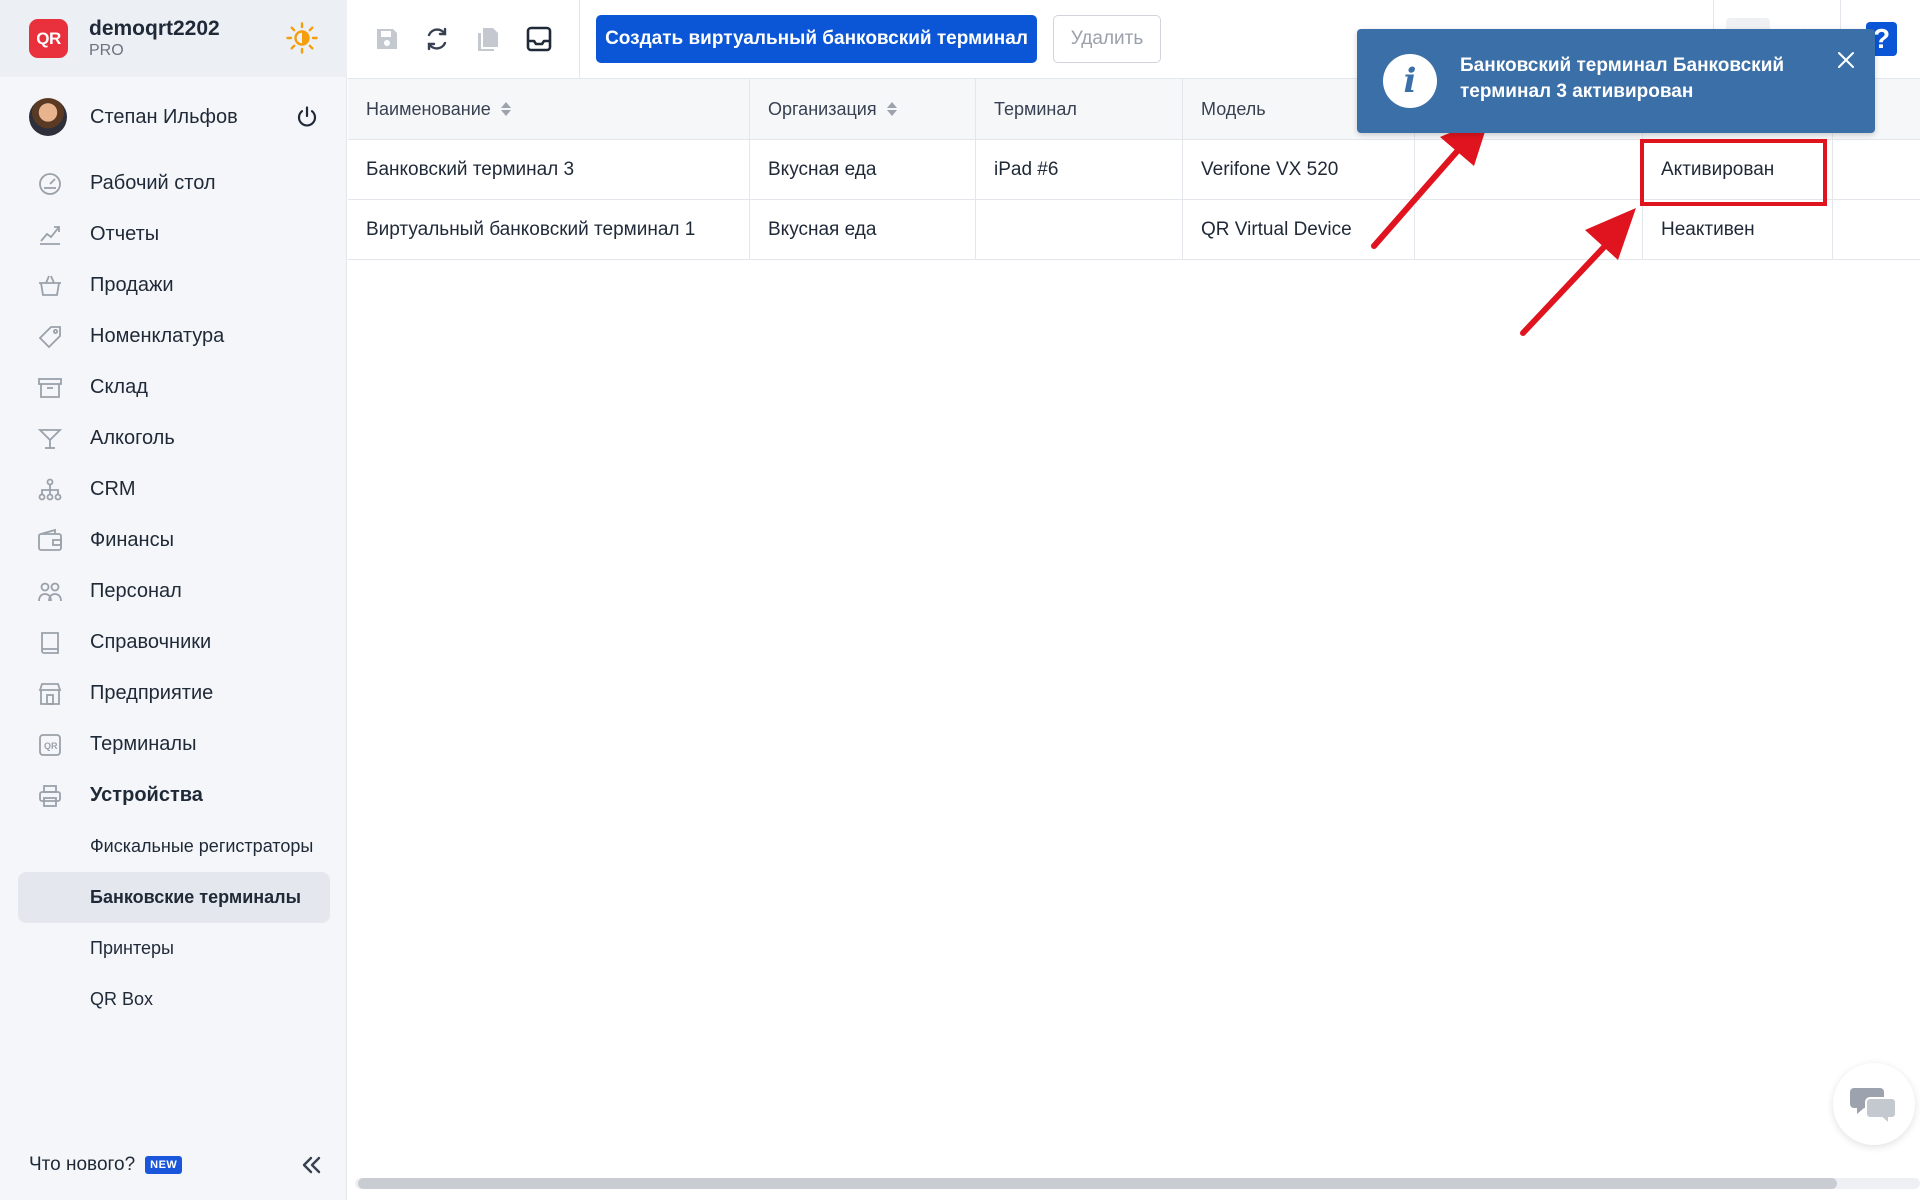  Describe the element at coordinates (143, 744) in the screenshot. I see `sidebar-item-label: Терминалы` at that location.